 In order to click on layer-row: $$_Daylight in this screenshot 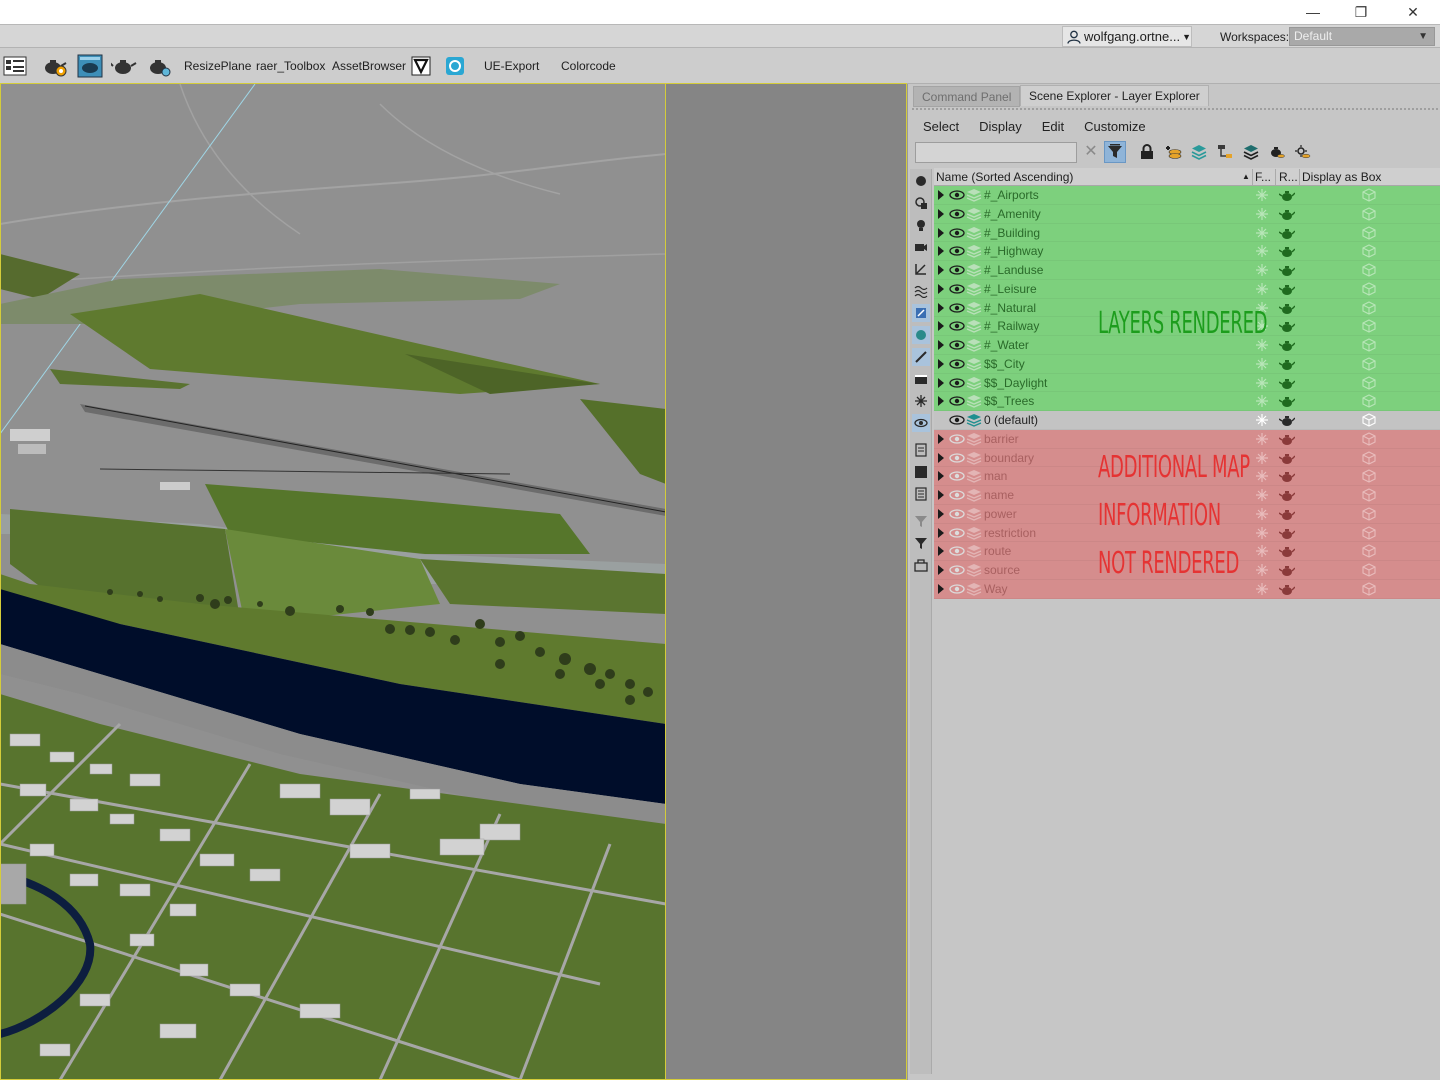, I will do `click(1187, 383)`.